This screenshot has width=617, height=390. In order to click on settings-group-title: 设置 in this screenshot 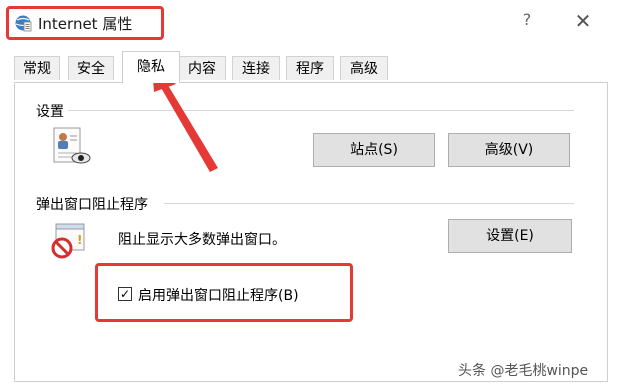, I will do `click(50, 111)`.